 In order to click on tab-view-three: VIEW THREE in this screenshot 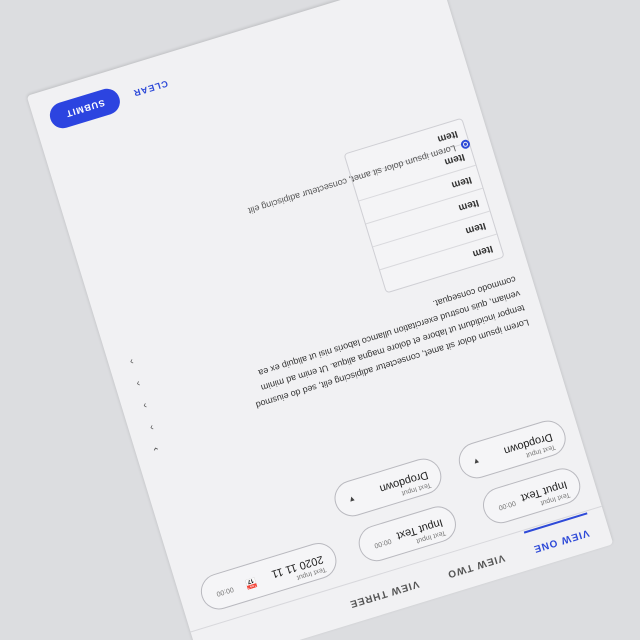, I will do `click(384, 593)`.